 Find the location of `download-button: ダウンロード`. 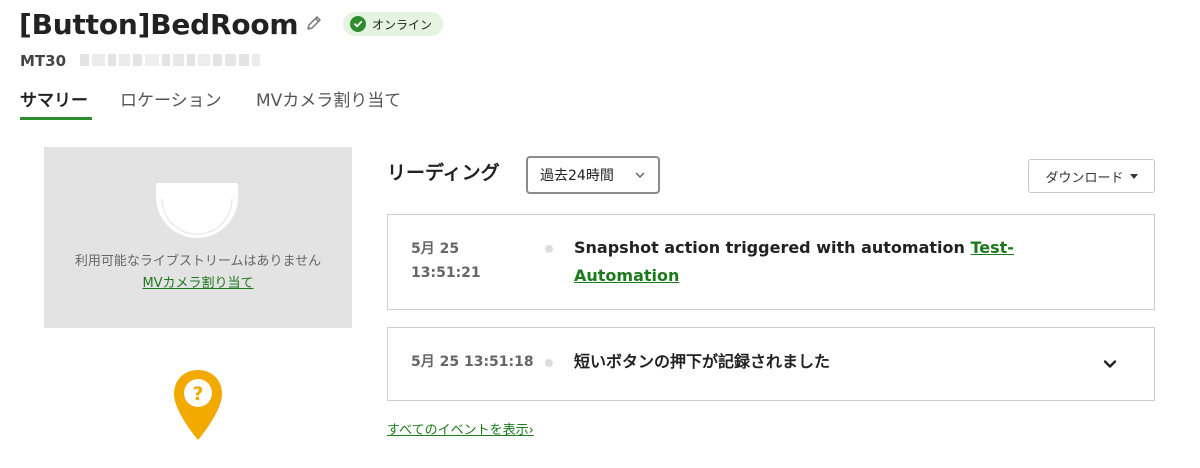

download-button: ダウンロード is located at coordinates (1091, 176).